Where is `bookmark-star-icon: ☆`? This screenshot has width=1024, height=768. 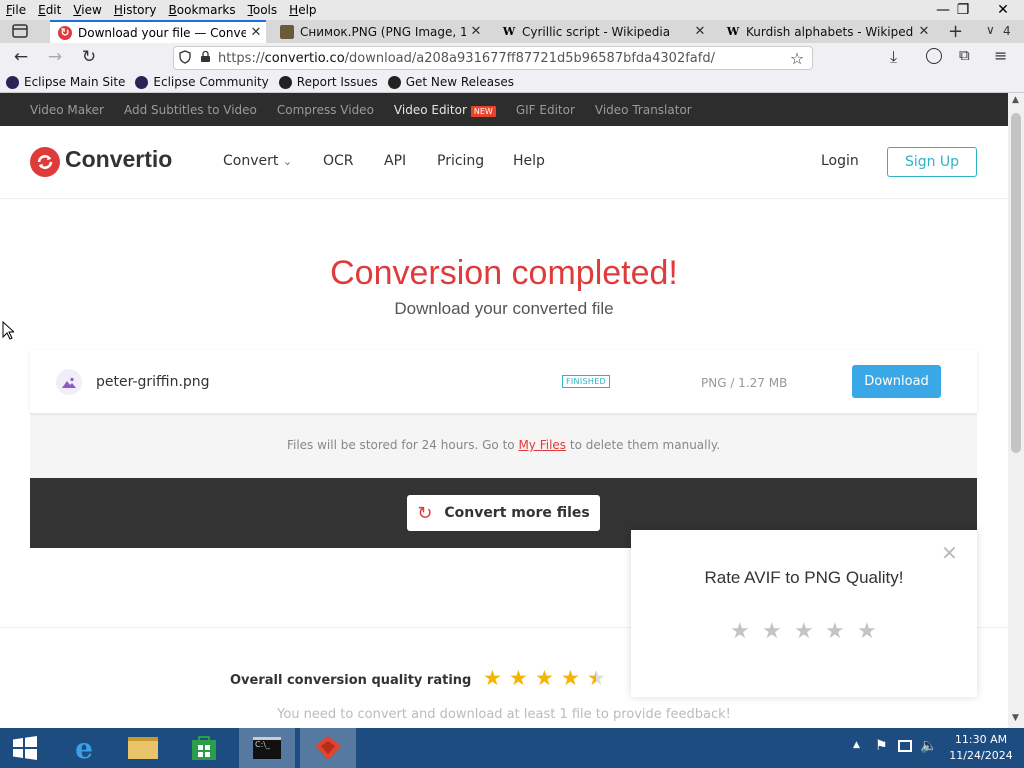
bookmark-star-icon: ☆ is located at coordinates (797, 58).